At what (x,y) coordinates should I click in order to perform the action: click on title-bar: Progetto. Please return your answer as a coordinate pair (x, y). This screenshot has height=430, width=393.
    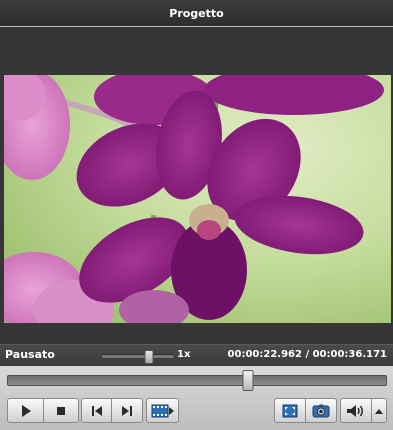
    Looking at the image, I should click on (196, 13).